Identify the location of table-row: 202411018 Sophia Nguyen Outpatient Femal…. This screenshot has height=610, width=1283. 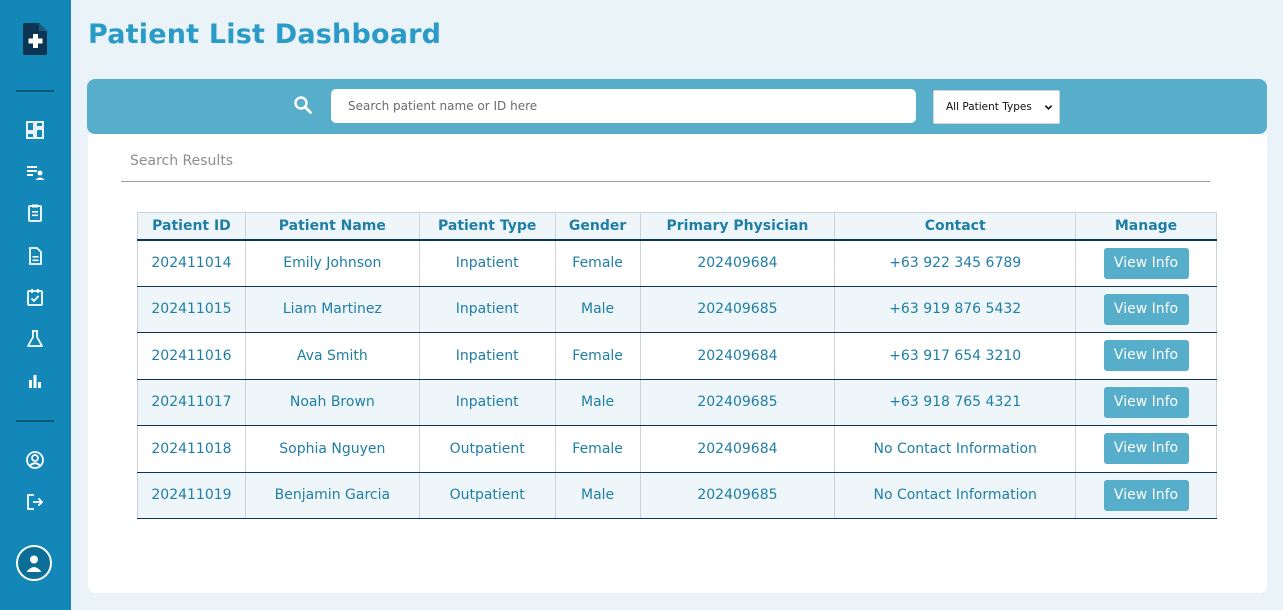
(677, 449).